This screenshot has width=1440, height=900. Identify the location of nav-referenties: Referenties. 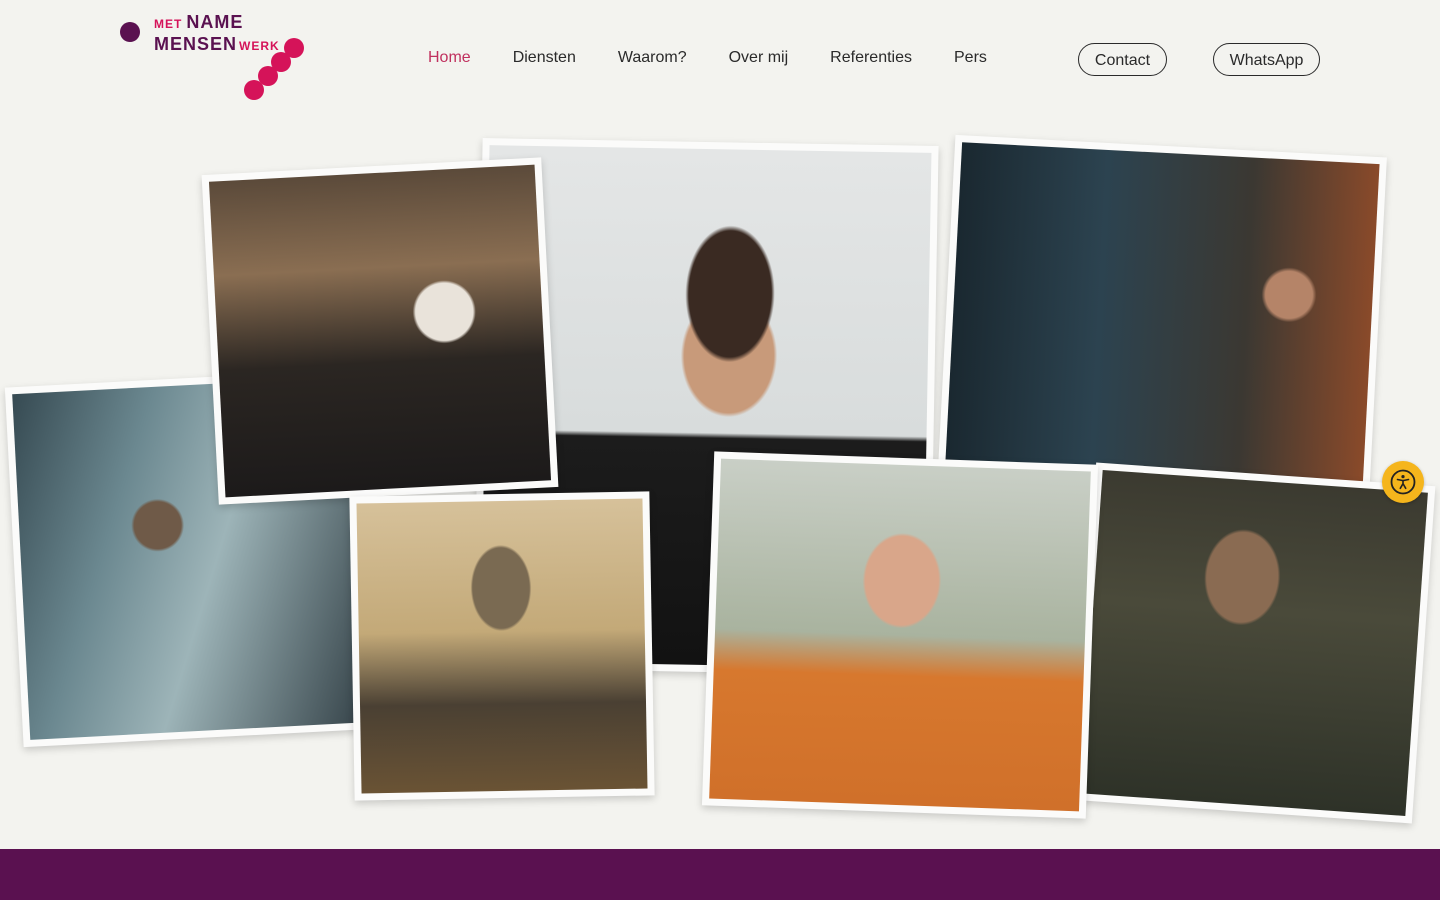
(871, 58).